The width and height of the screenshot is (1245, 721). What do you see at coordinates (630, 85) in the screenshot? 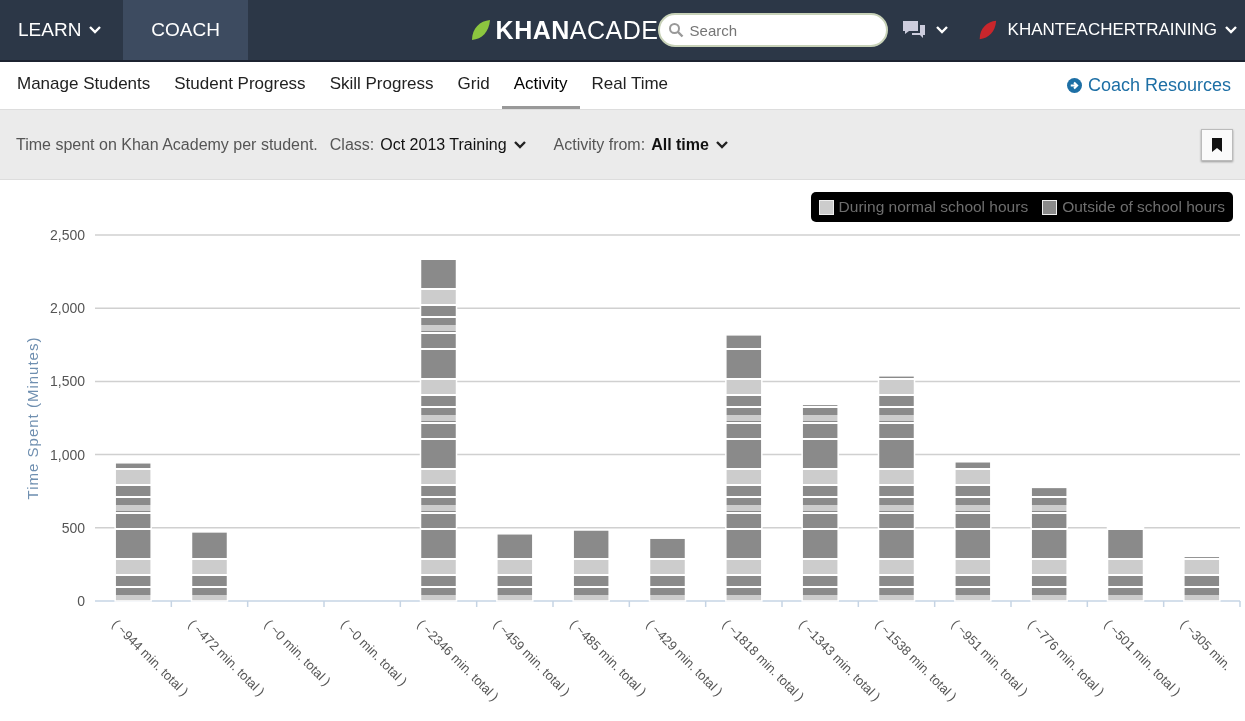
I see `tab: Real Time` at bounding box center [630, 85].